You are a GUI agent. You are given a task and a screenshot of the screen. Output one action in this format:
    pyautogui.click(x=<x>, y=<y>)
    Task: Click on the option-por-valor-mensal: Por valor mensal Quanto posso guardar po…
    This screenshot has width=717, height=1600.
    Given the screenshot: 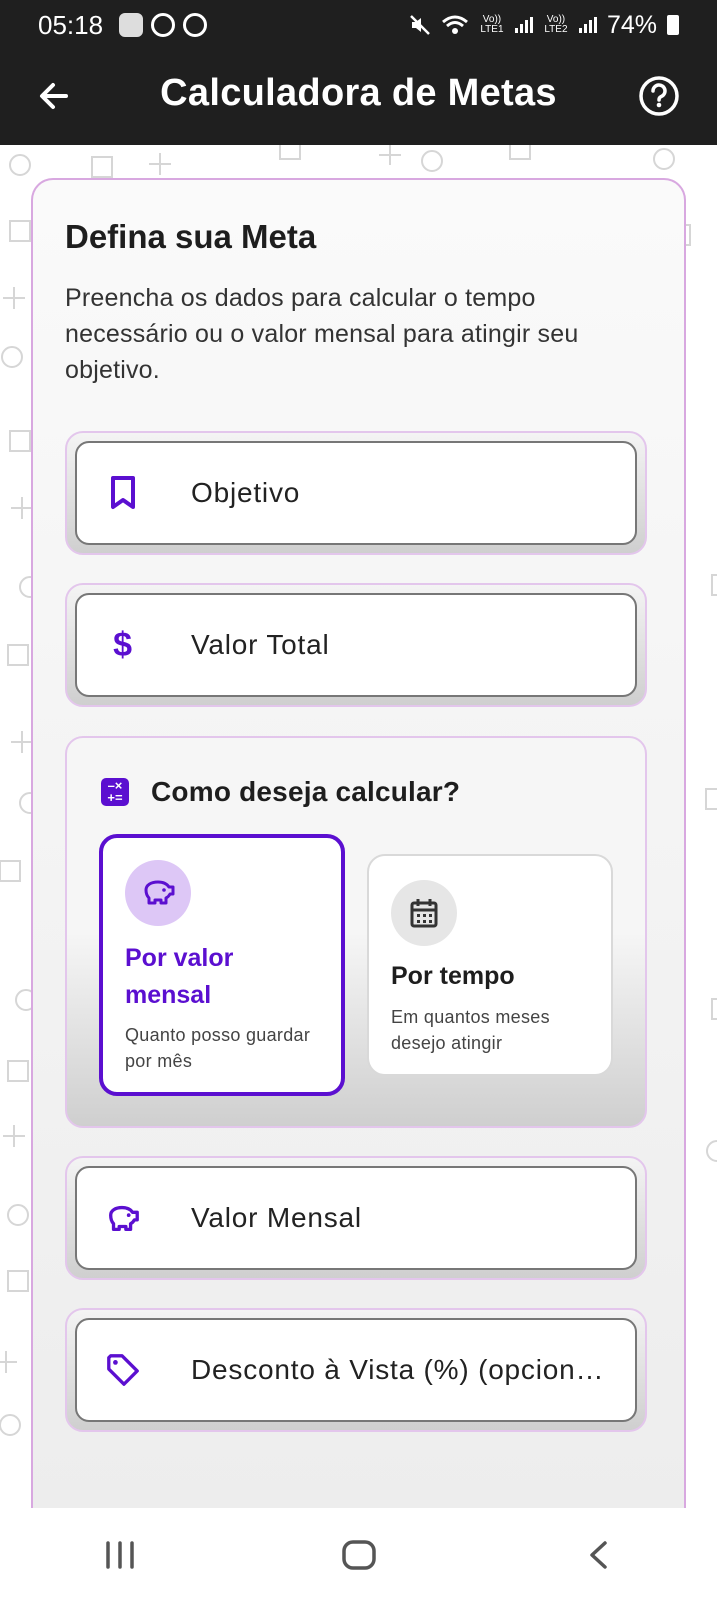 What is the action you would take?
    pyautogui.click(x=222, y=965)
    